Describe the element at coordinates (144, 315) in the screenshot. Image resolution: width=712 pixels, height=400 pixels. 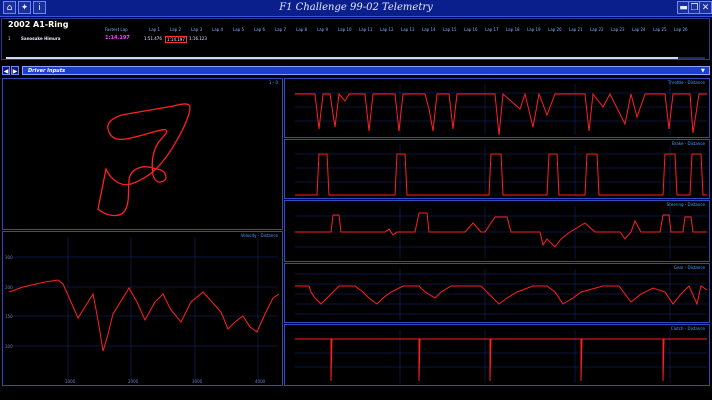
I see `velocity-trace` at that location.